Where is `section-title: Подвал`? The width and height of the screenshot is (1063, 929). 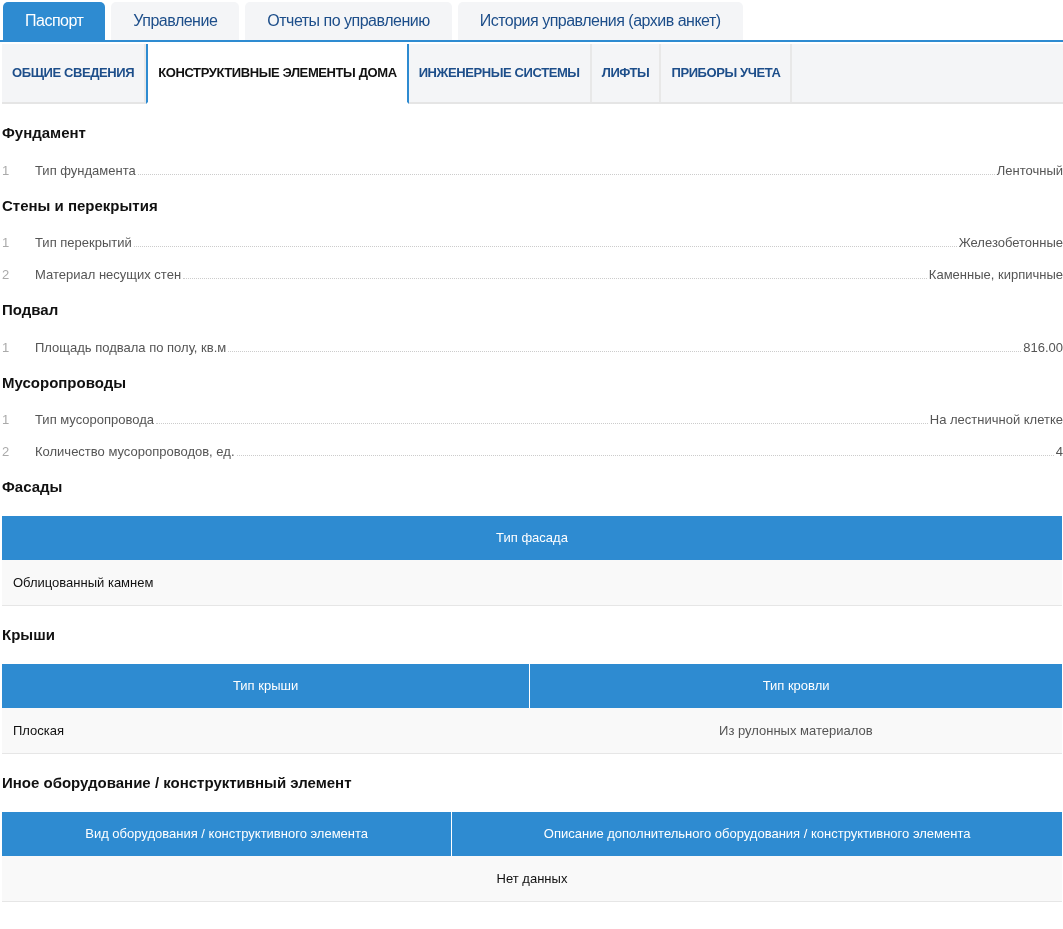 section-title: Подвал is located at coordinates (31, 310).